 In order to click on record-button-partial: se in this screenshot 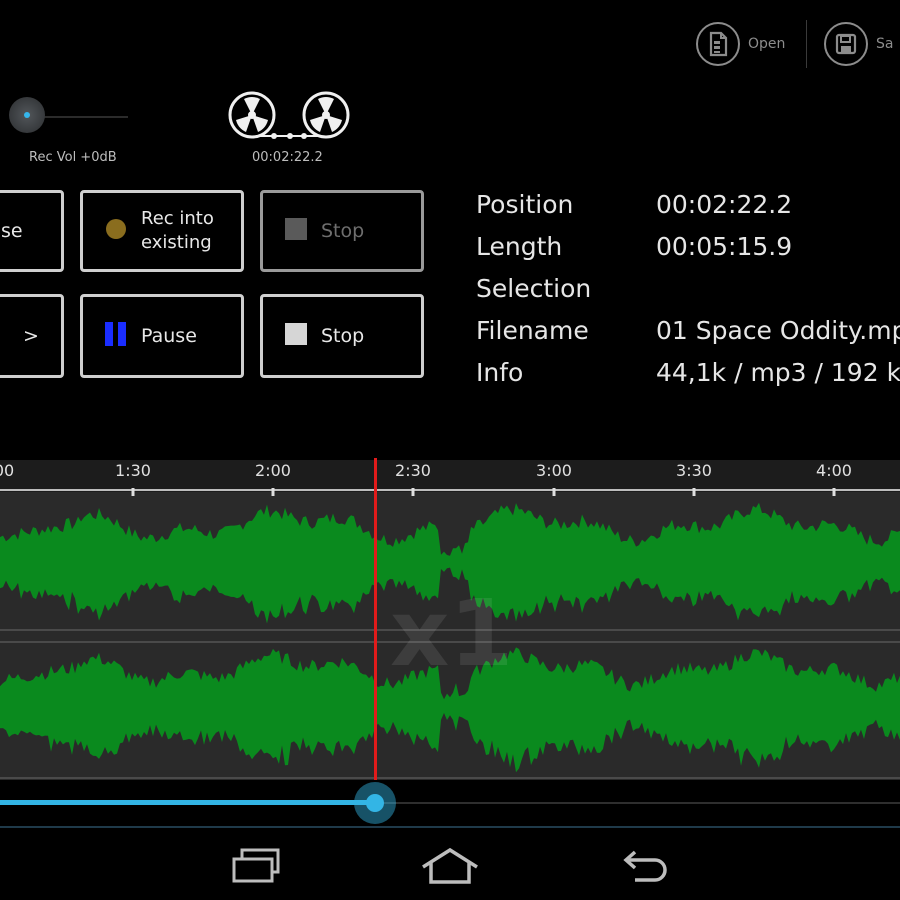, I will do `click(32, 231)`.